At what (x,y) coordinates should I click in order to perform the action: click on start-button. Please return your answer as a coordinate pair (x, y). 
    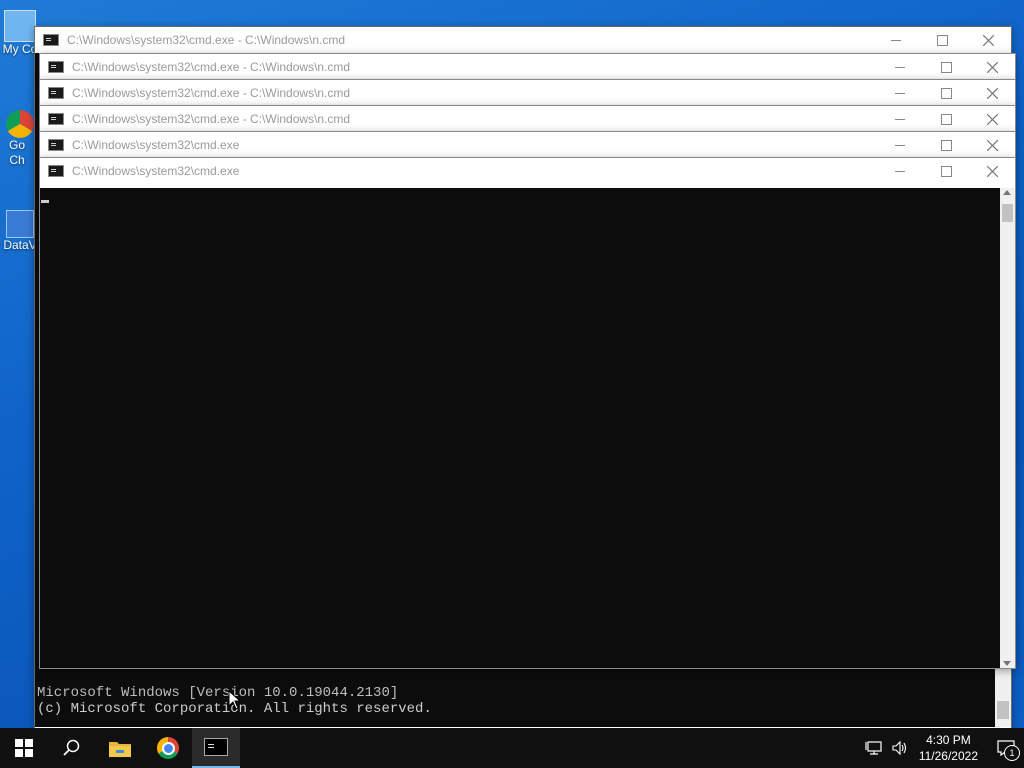
    Looking at the image, I should click on (24, 748).